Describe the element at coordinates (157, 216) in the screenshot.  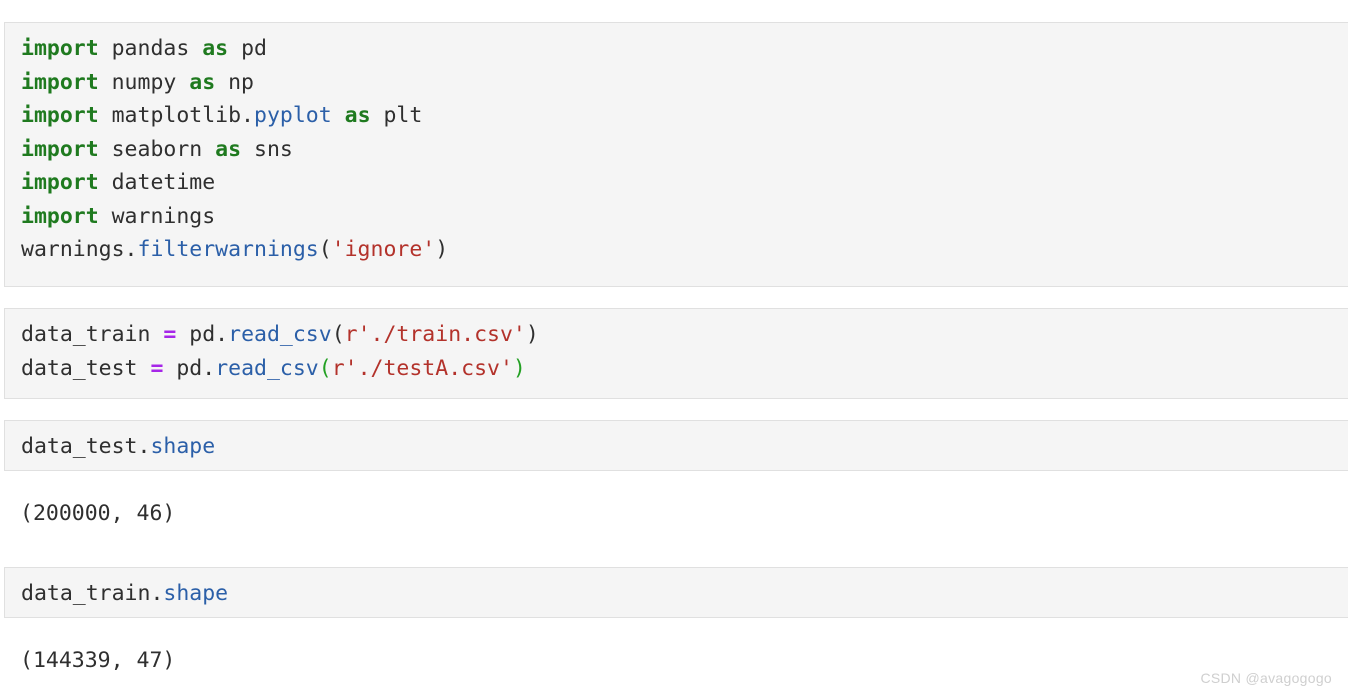
I see `code-token-plain: warnings` at that location.